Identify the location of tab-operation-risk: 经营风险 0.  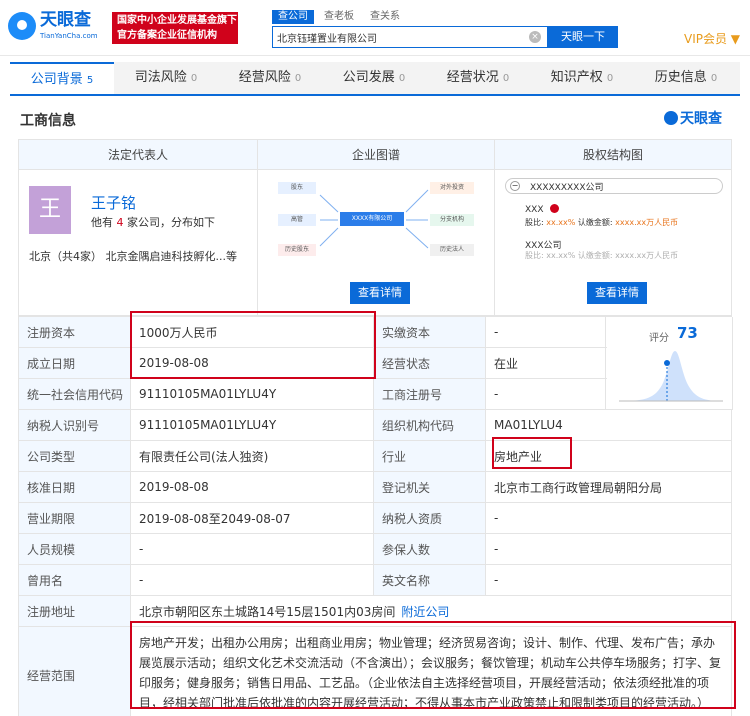
(270, 78).